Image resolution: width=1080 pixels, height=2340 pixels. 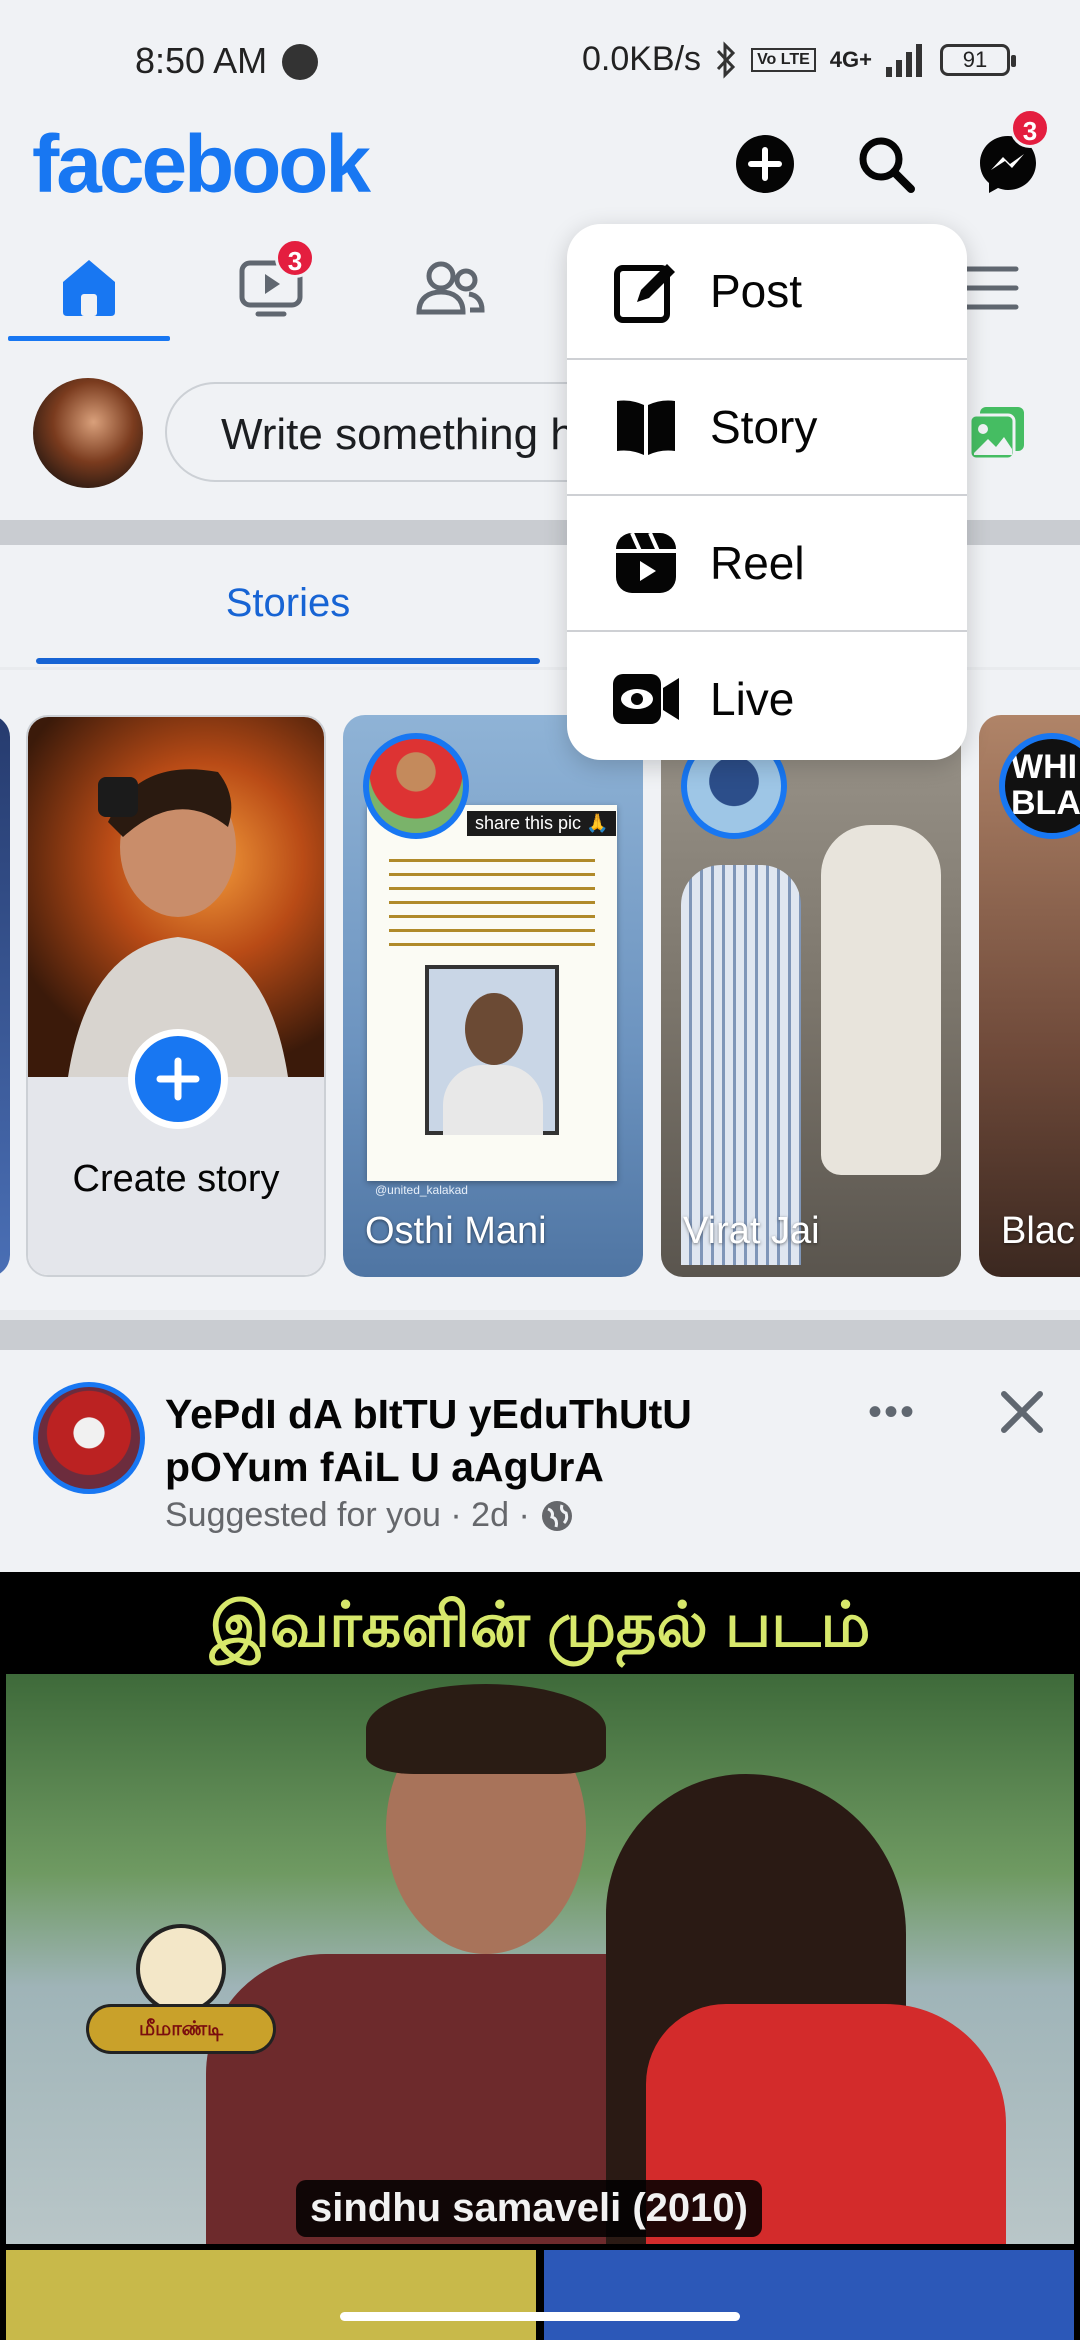 I want to click on signal-type: 4G+, so click(x=850, y=59).